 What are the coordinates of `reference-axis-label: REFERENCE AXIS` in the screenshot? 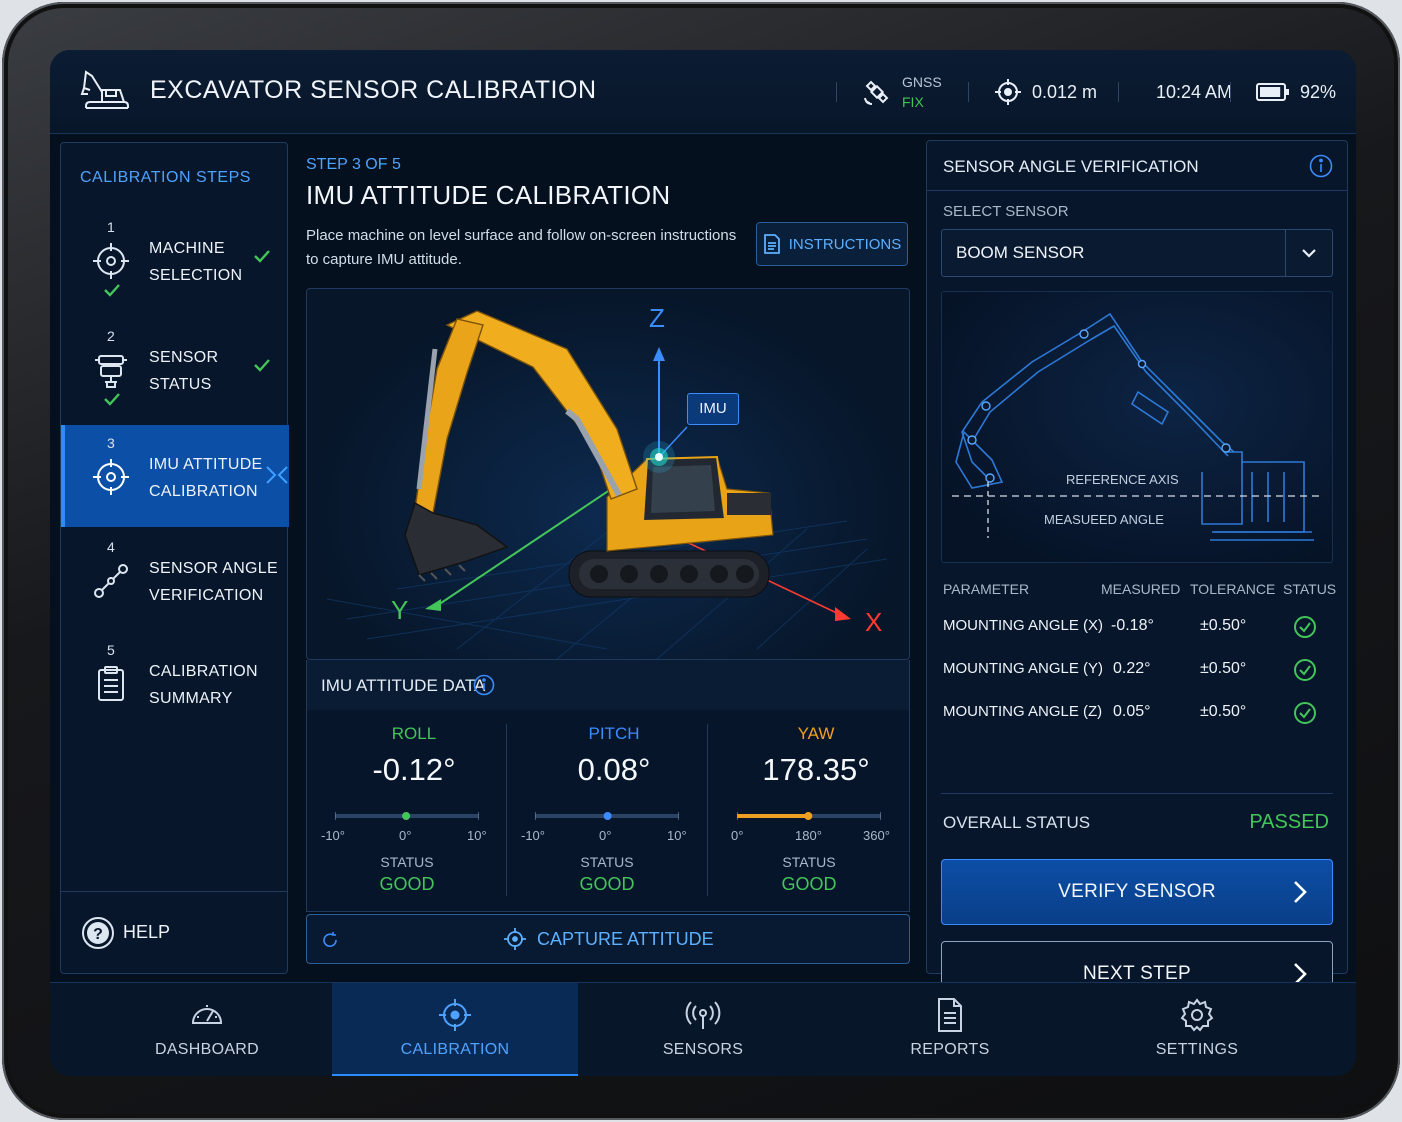 It's located at (1122, 479).